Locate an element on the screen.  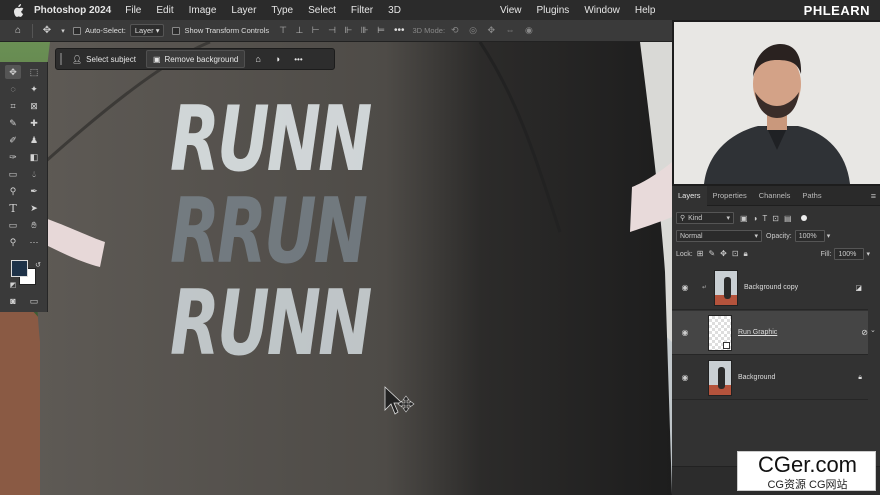
opacity-input: 100% is located at coordinates (809, 236).